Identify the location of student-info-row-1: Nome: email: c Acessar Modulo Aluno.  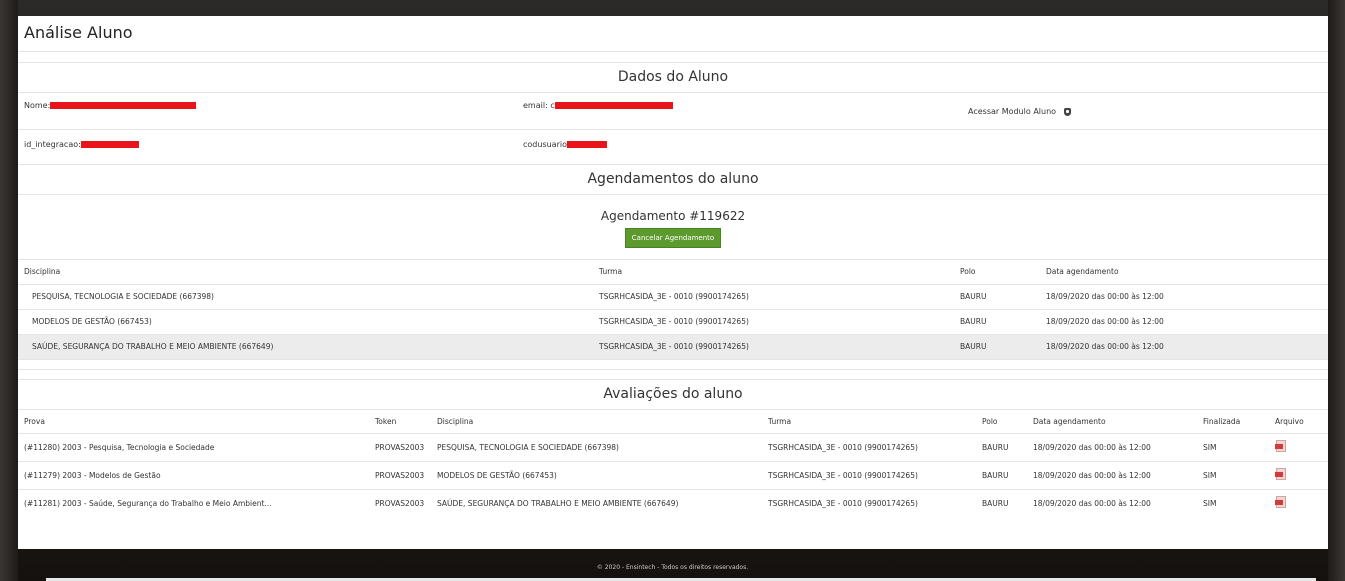
(673, 111).